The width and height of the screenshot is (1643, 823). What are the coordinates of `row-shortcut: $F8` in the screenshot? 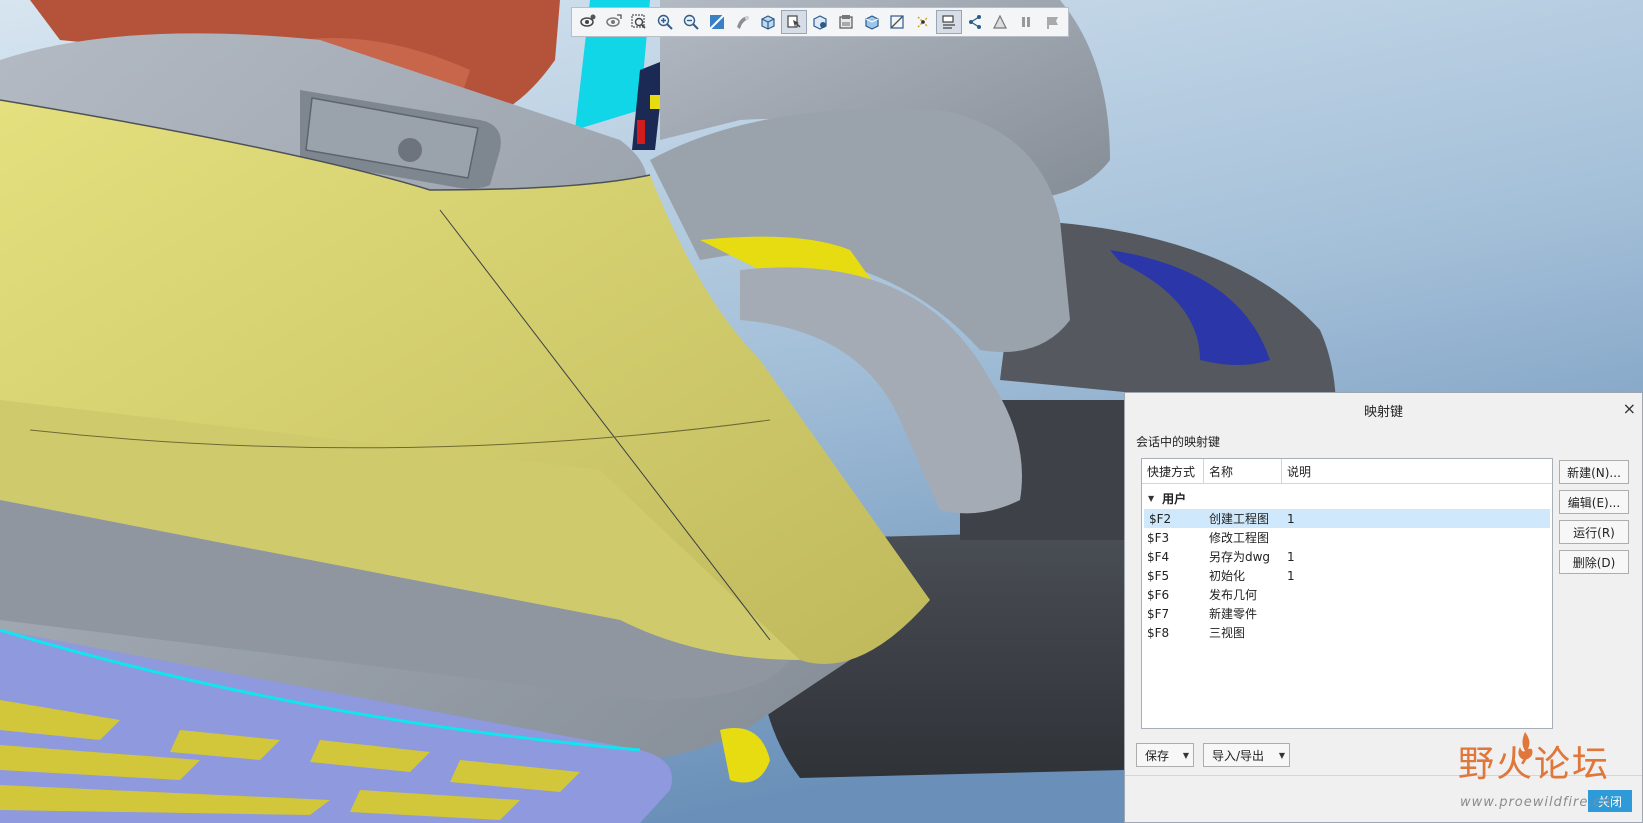 It's located at (1158, 632).